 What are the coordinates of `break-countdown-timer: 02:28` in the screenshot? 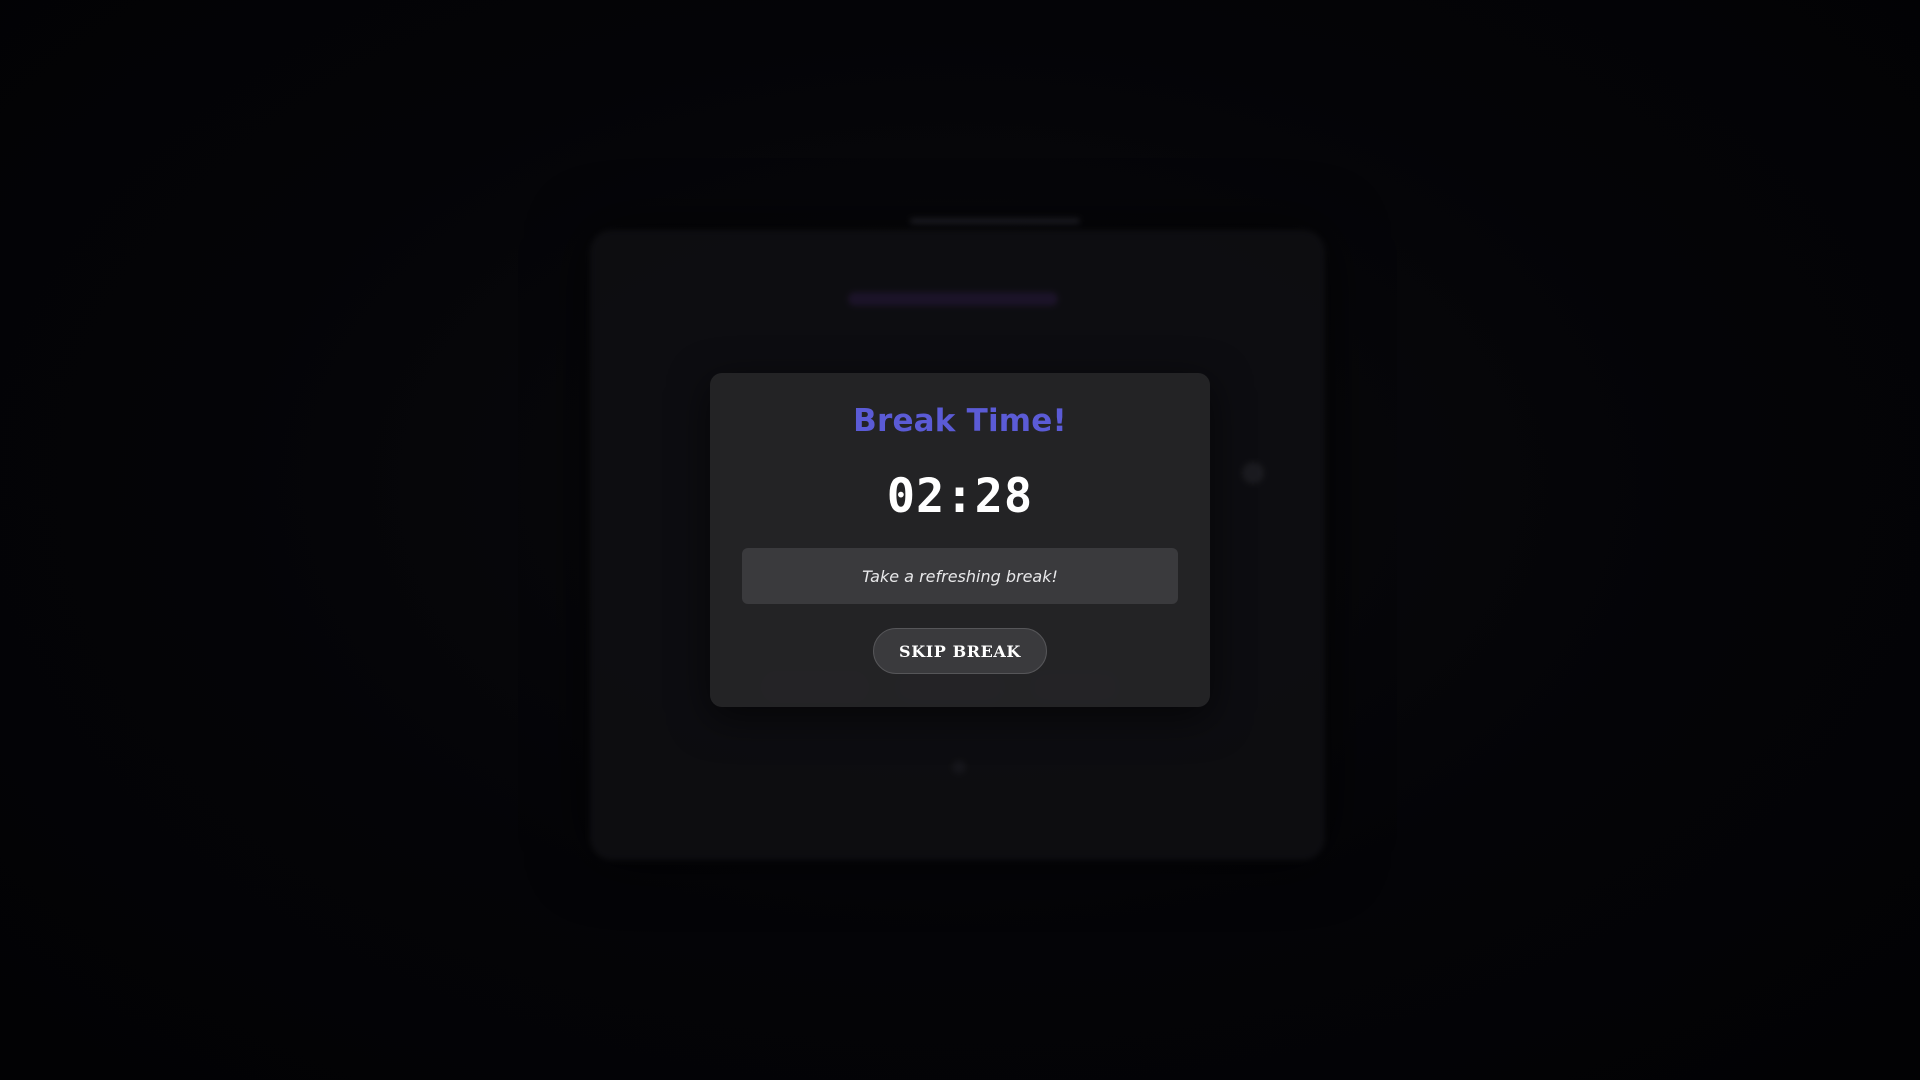 It's located at (960, 496).